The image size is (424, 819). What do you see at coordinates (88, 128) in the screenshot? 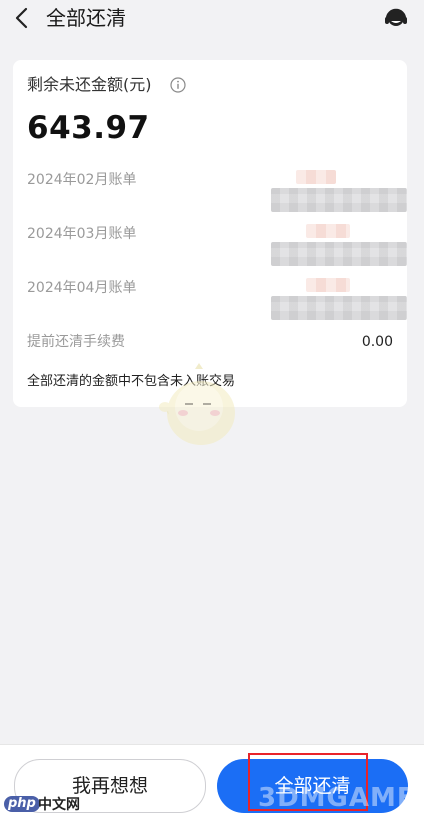
I see `remaining-amount-value: 643.97` at bounding box center [88, 128].